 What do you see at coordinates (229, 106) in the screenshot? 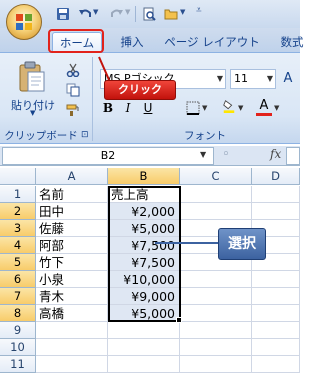
I see `fill-color-icon` at bounding box center [229, 106].